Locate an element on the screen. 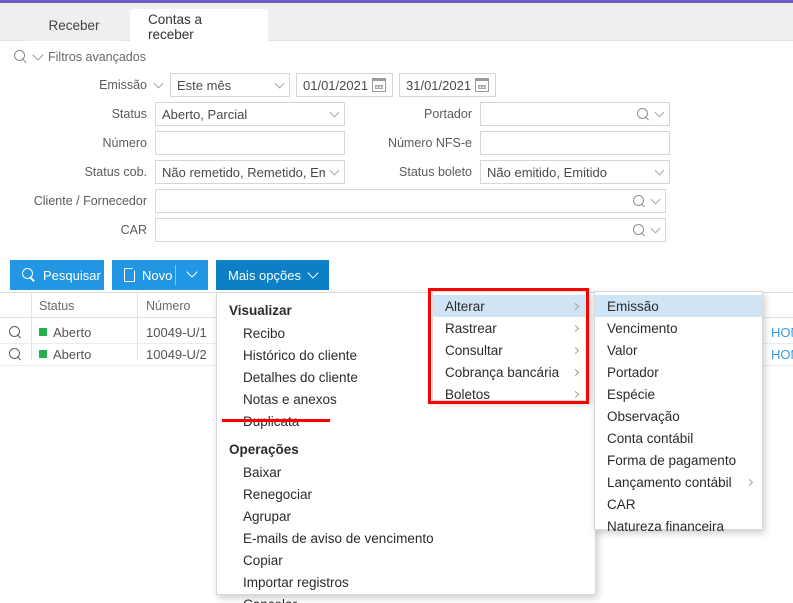 The height and width of the screenshot is (603, 793). menu-item-label: Baixar is located at coordinates (262, 472).